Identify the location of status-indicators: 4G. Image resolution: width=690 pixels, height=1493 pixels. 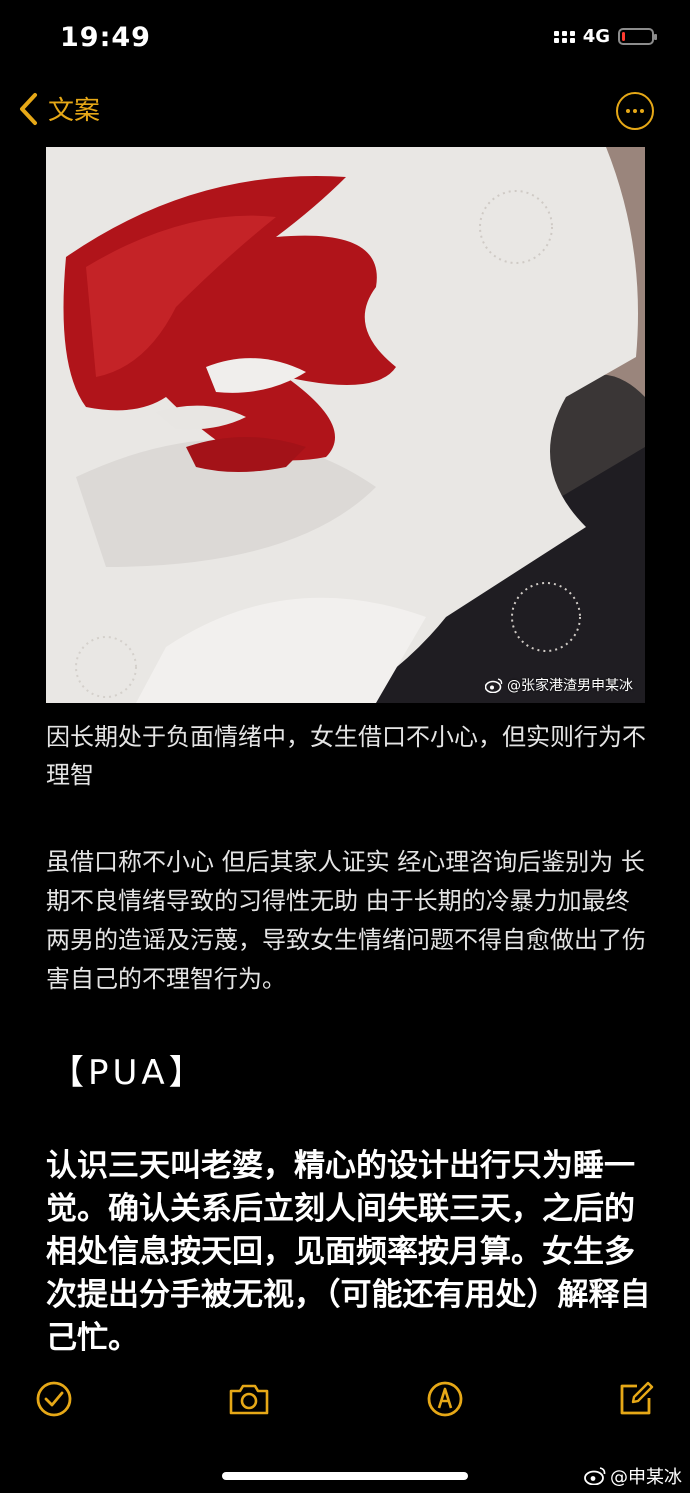
(605, 36).